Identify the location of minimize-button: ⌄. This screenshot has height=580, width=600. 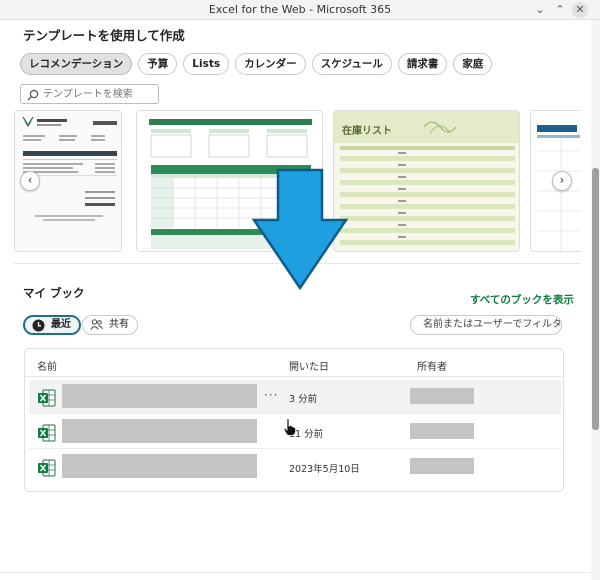
(540, 10).